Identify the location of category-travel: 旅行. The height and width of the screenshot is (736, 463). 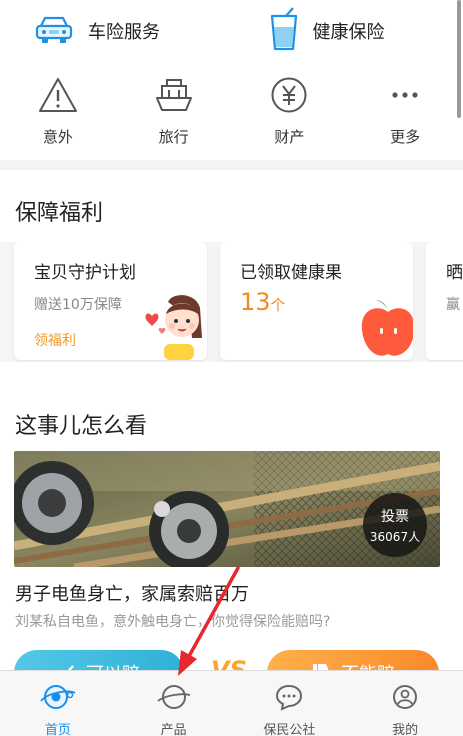
(174, 112).